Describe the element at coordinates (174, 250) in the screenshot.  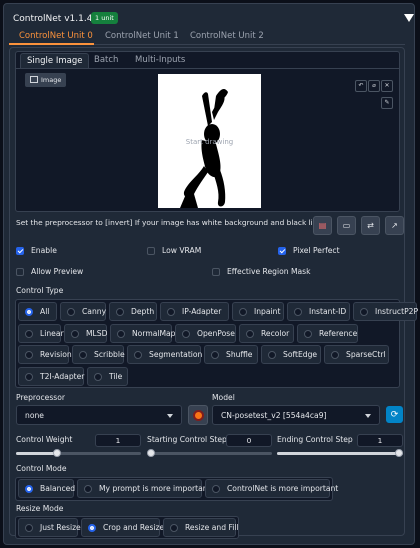
I see `low-vram-checkbox: Low VRAM` at that location.